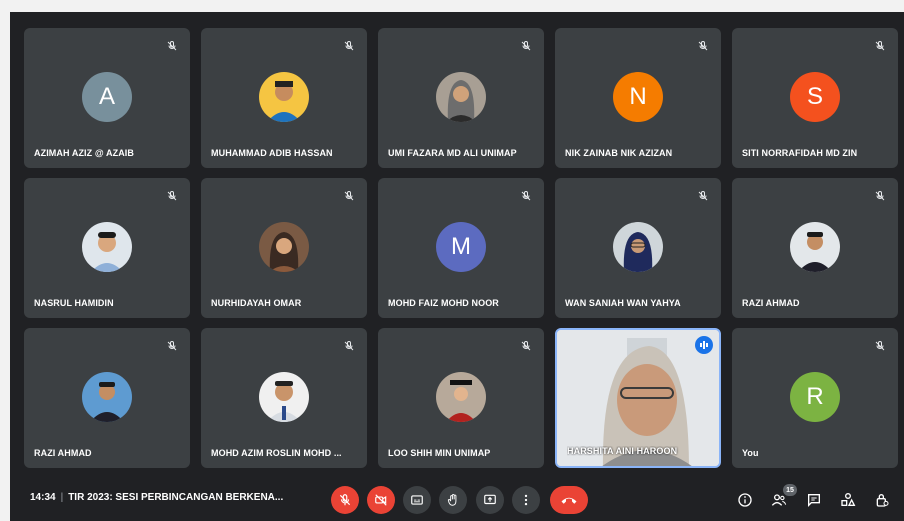 This screenshot has width=904, height=521. I want to click on avatar-initial: R, so click(815, 396).